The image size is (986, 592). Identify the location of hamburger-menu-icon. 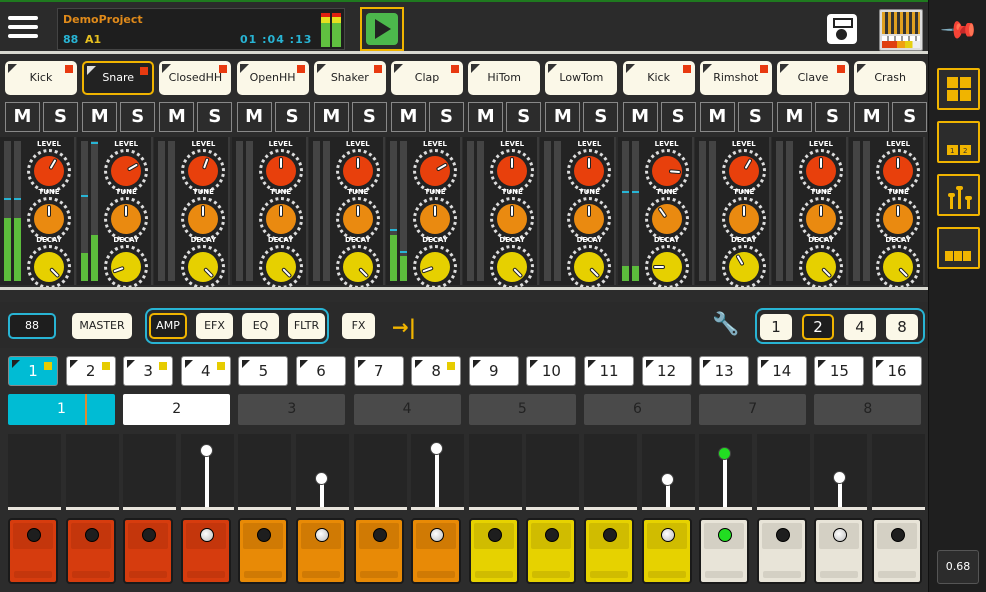
(23, 28).